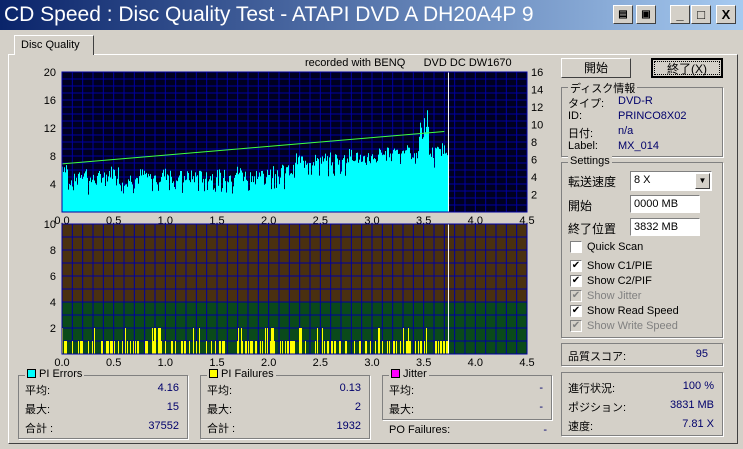 The height and width of the screenshot is (449, 743). I want to click on label-label: Label:, so click(583, 146).